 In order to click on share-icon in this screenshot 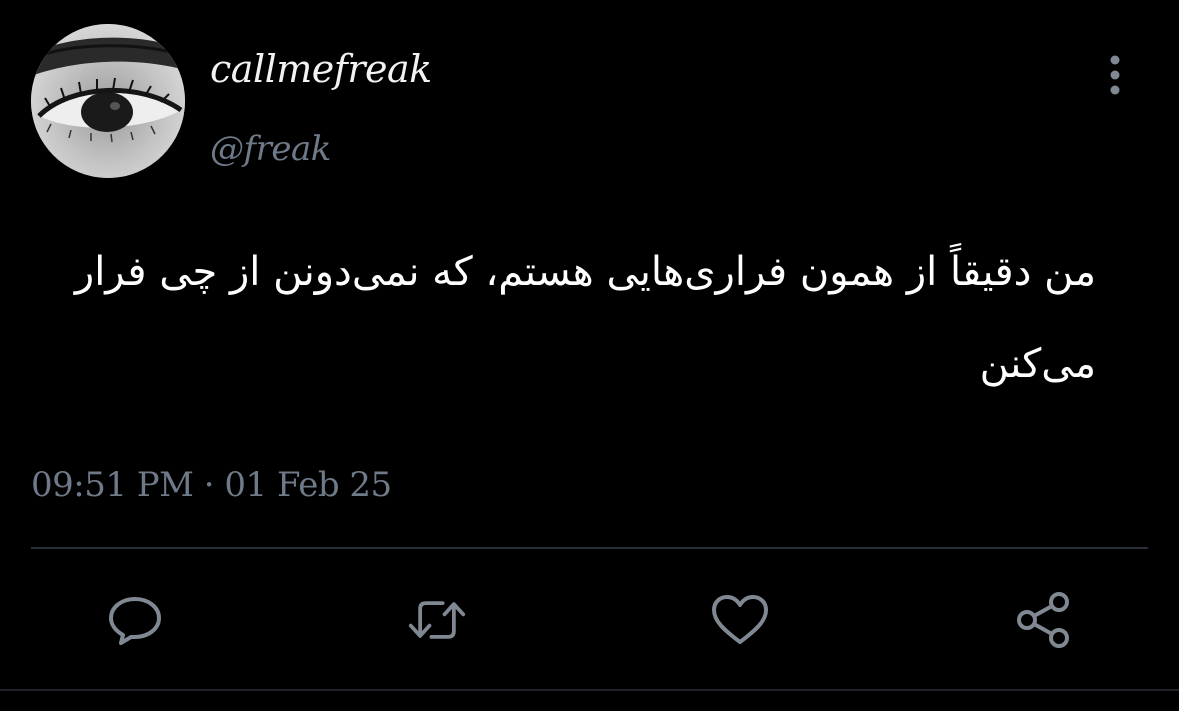, I will do `click(1043, 620)`.